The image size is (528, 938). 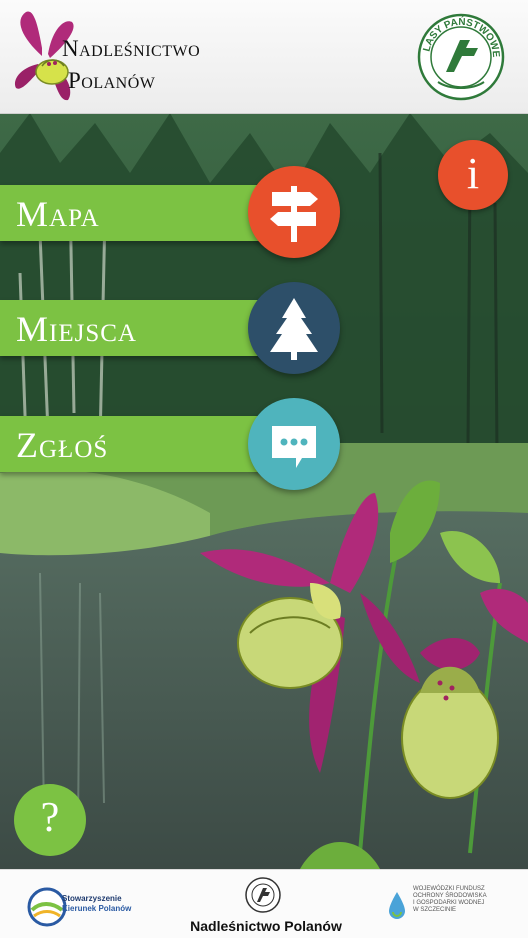 What do you see at coordinates (112, 80) in the screenshot?
I see `app-title-line2: Polanów` at bounding box center [112, 80].